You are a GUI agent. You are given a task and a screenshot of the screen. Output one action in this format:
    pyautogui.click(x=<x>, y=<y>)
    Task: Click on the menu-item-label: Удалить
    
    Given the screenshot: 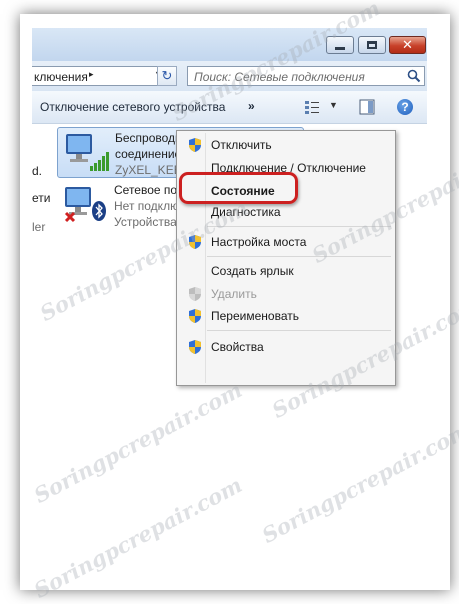 What is the action you would take?
    pyautogui.click(x=234, y=294)
    